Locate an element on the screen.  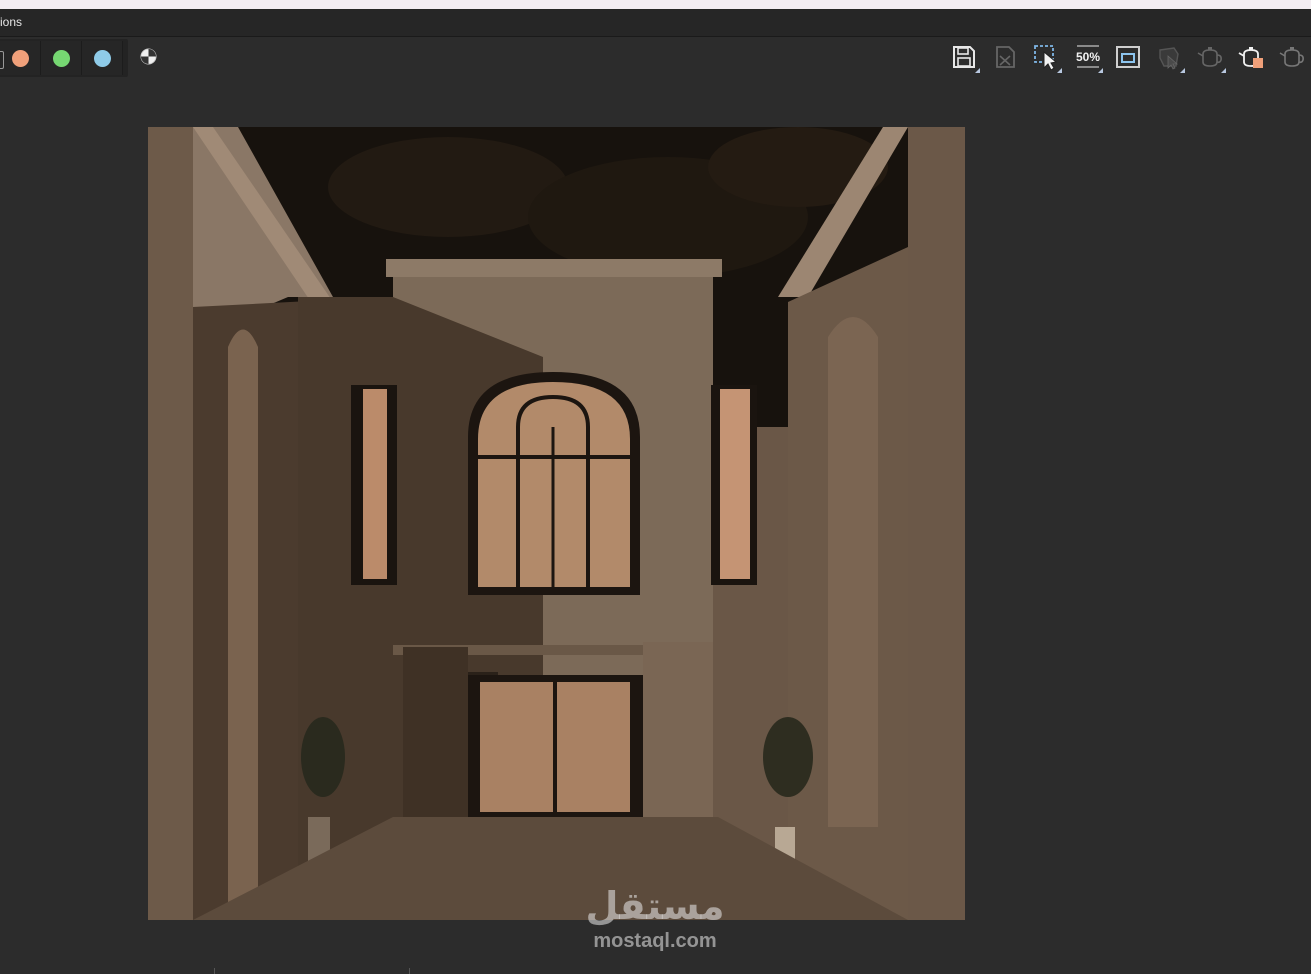
green-channel-icon is located at coordinates (61, 58).